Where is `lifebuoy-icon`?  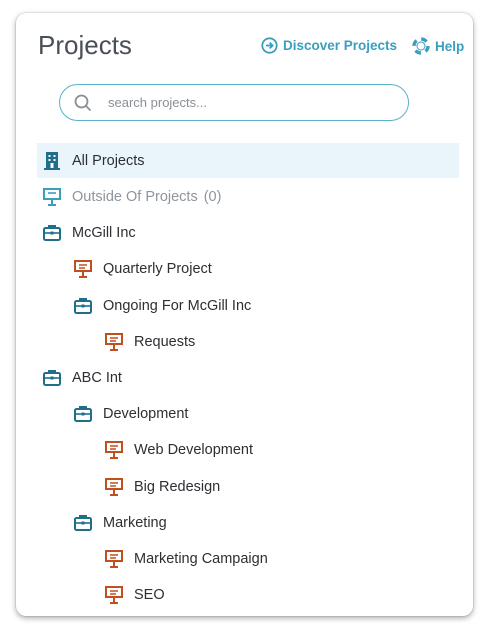 lifebuoy-icon is located at coordinates (421, 46).